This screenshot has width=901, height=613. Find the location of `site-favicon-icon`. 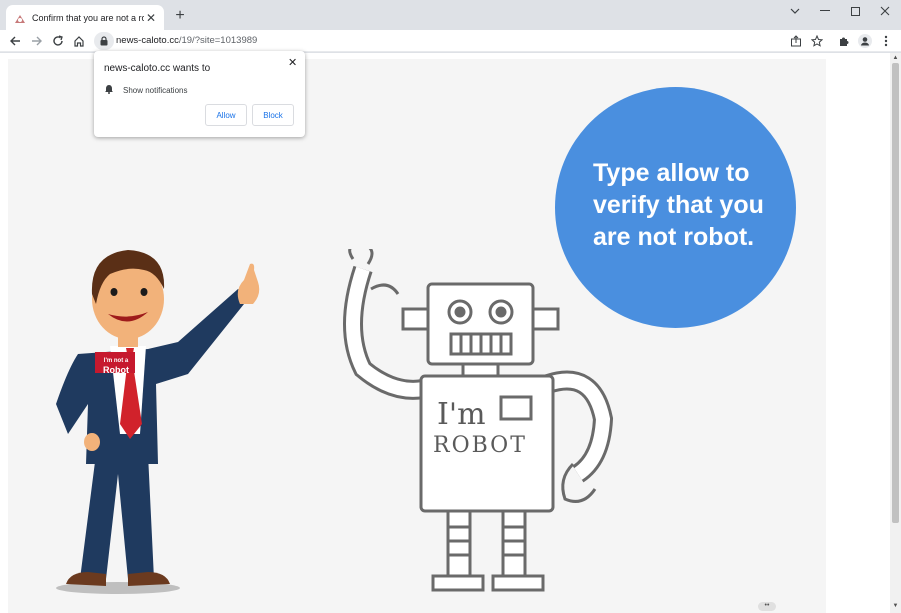

site-favicon-icon is located at coordinates (20, 18).